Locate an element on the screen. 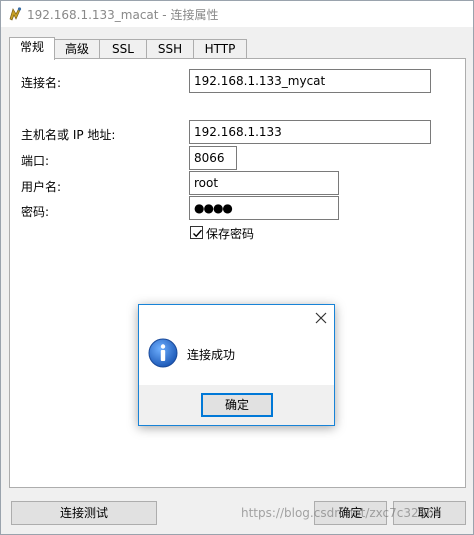 The height and width of the screenshot is (535, 474). save-password-label: 保存密码 is located at coordinates (230, 234).